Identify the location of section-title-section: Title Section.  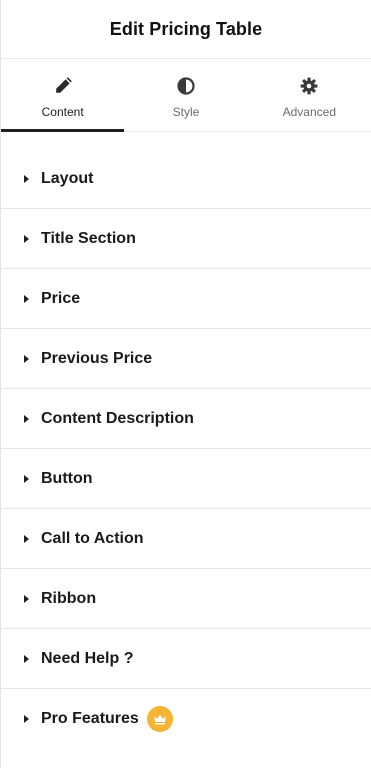
(186, 239).